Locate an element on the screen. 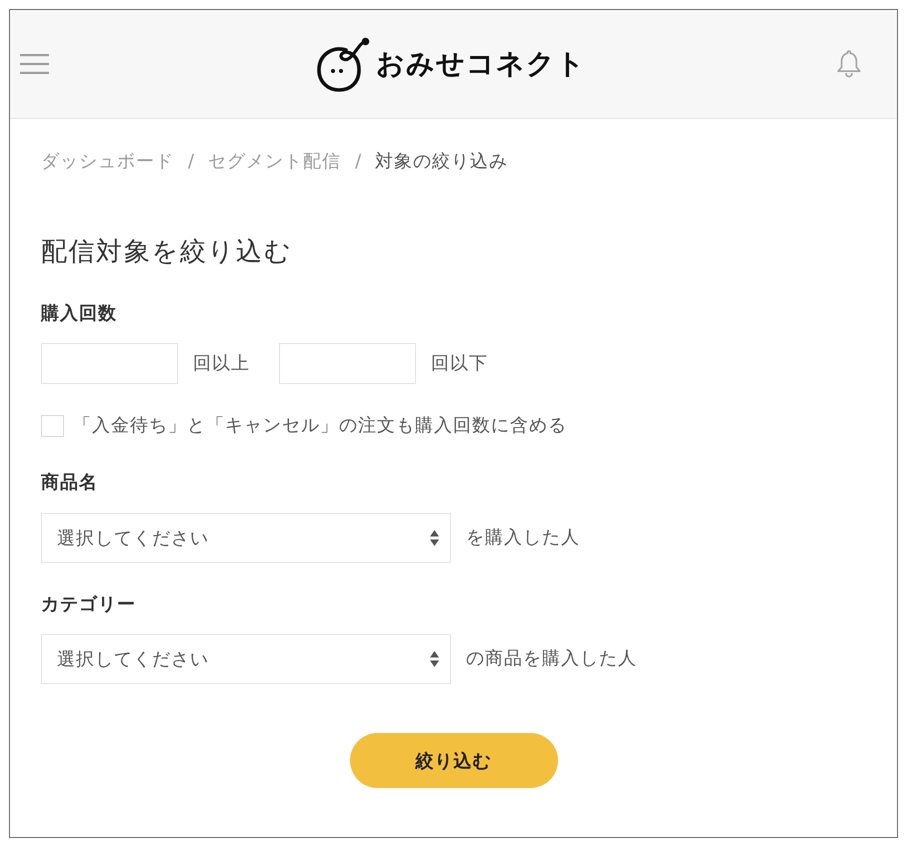  checkbox-label: 「入金待ち」と「キャンセル」の注文も購入回数に含める is located at coordinates (320, 426).